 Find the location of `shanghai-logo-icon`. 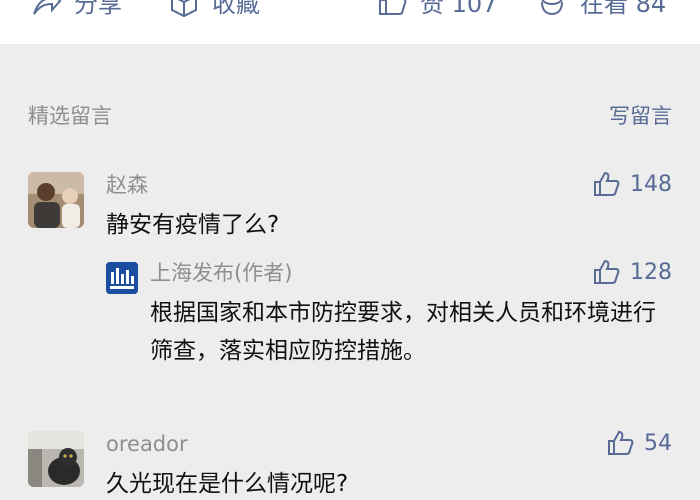

shanghai-logo-icon is located at coordinates (122, 278).